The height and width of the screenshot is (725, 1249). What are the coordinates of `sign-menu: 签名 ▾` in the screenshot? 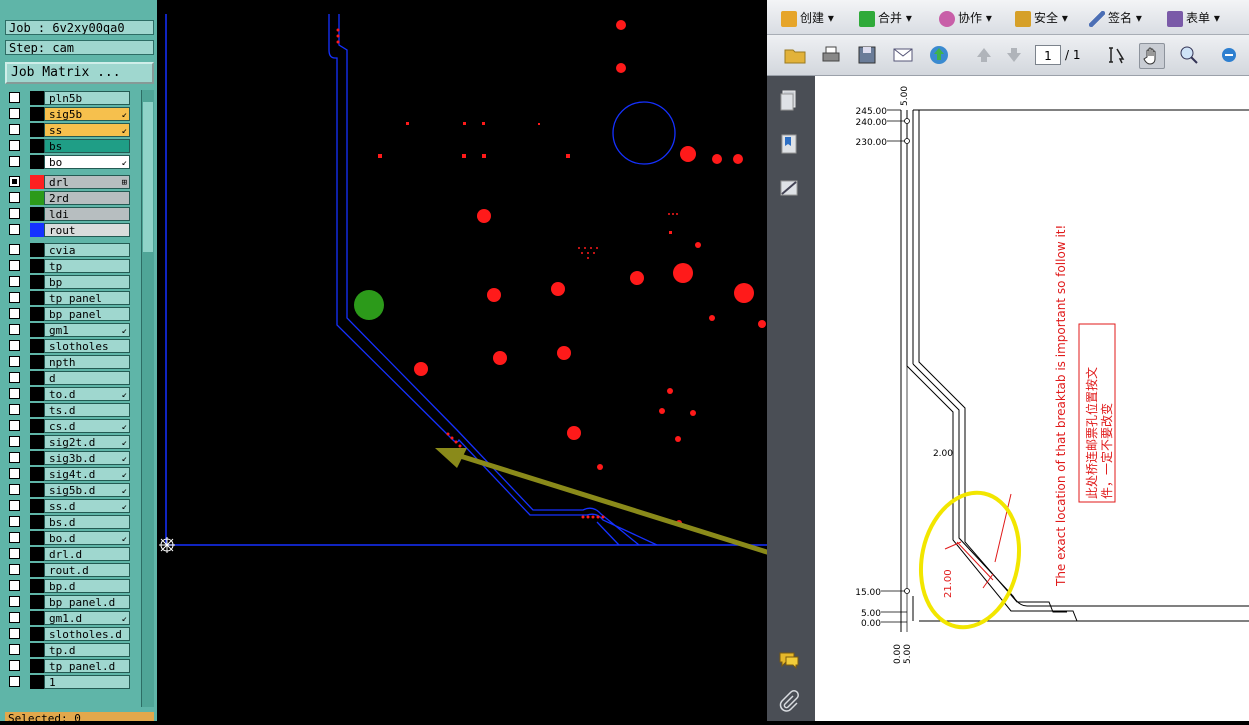 It's located at (1115, 18).